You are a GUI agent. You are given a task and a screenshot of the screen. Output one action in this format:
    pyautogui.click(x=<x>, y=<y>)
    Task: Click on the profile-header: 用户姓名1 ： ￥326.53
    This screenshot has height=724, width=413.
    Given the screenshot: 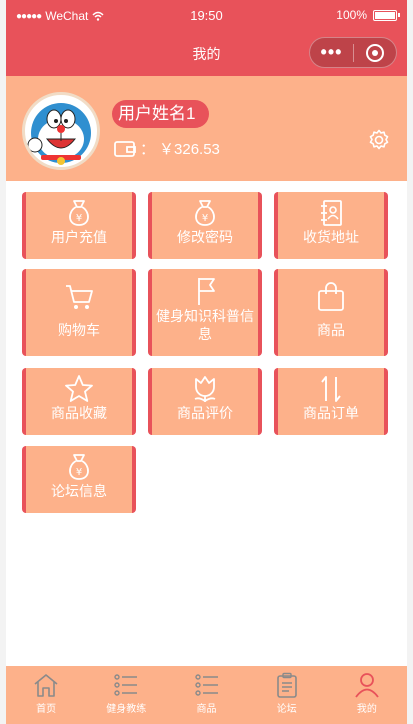 What is the action you would take?
    pyautogui.click(x=206, y=128)
    